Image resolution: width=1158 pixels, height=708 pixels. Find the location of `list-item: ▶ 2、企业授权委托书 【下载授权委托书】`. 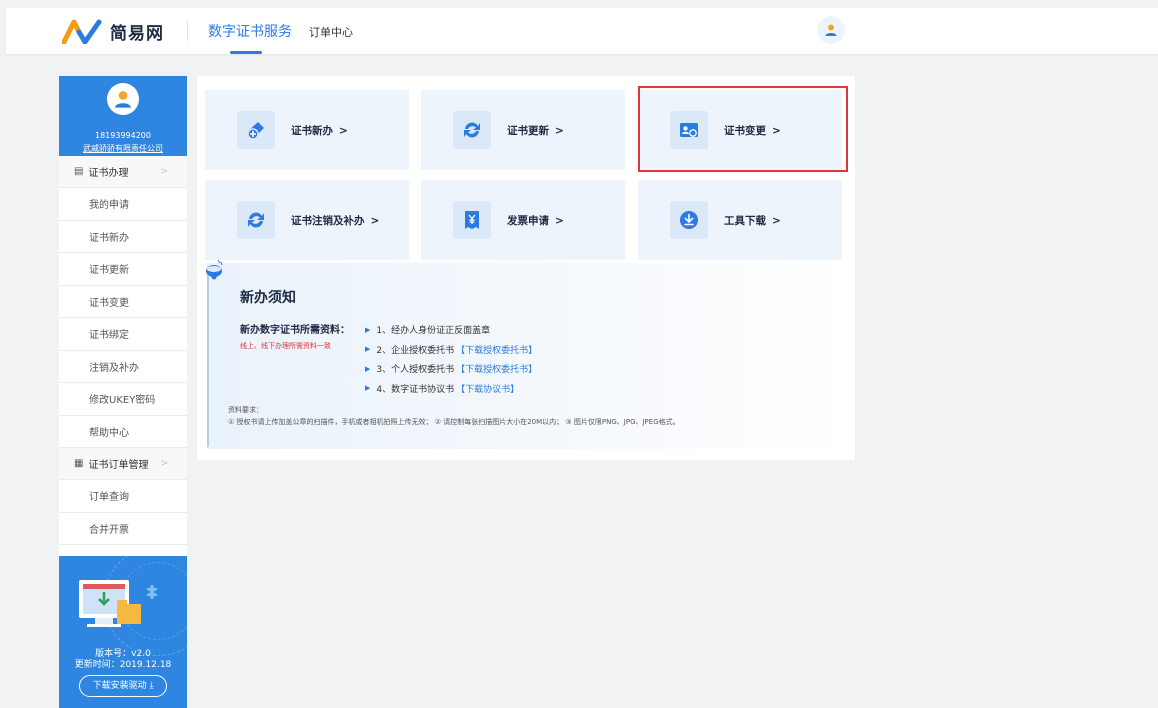

list-item: ▶ 2、企业授权委托书 【下载授权委托书】 is located at coordinates (451, 350).